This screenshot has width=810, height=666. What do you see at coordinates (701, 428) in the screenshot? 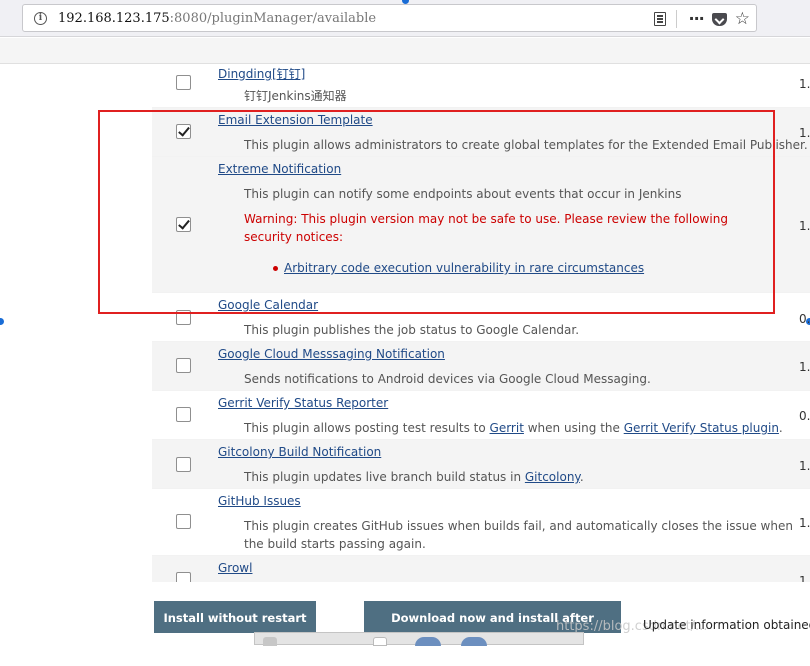
I see `gerrit-verify-status-plugin-link: Gerrit Verify Status plugin` at bounding box center [701, 428].